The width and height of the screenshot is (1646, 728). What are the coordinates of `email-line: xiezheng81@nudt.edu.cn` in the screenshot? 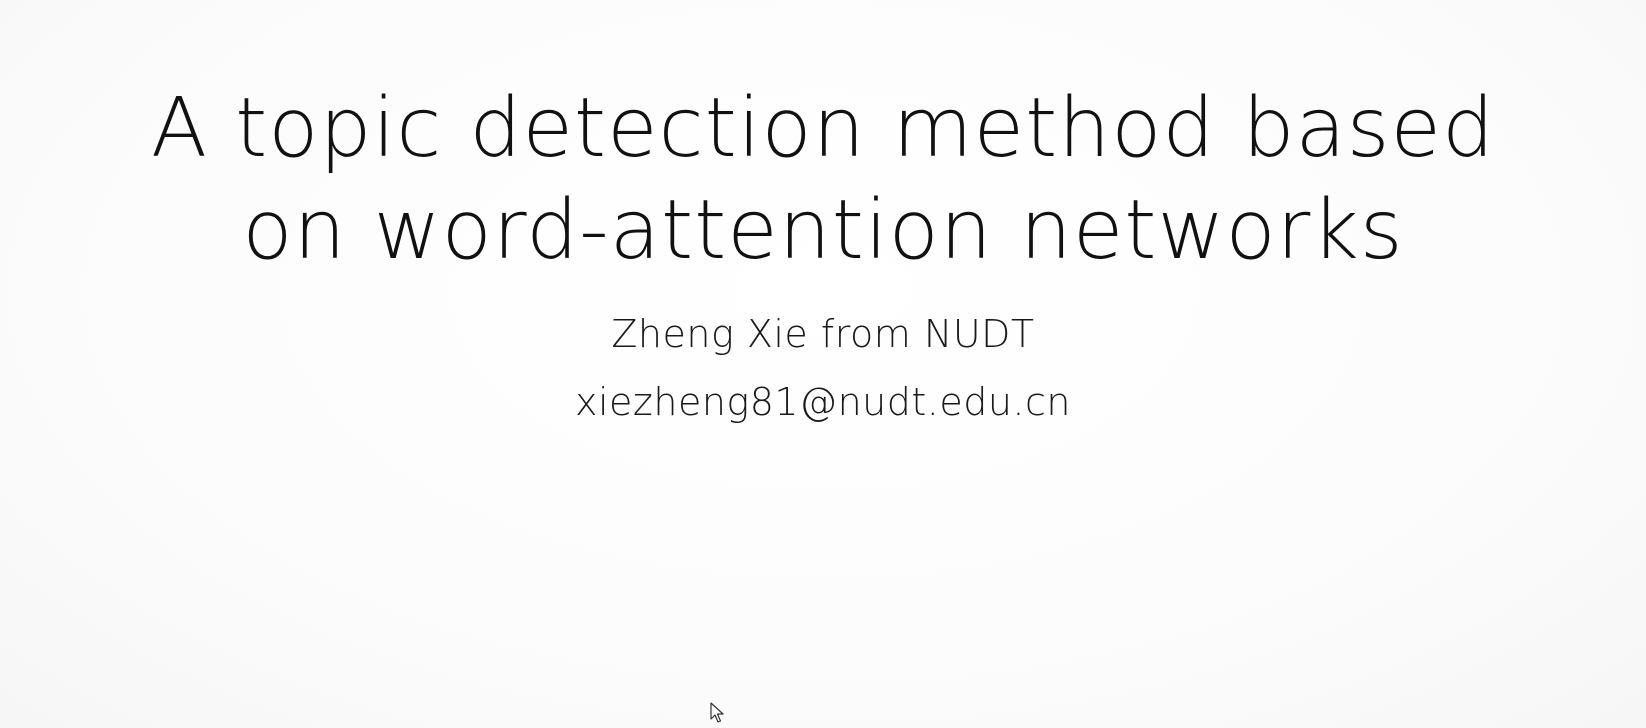 It's located at (823, 402).